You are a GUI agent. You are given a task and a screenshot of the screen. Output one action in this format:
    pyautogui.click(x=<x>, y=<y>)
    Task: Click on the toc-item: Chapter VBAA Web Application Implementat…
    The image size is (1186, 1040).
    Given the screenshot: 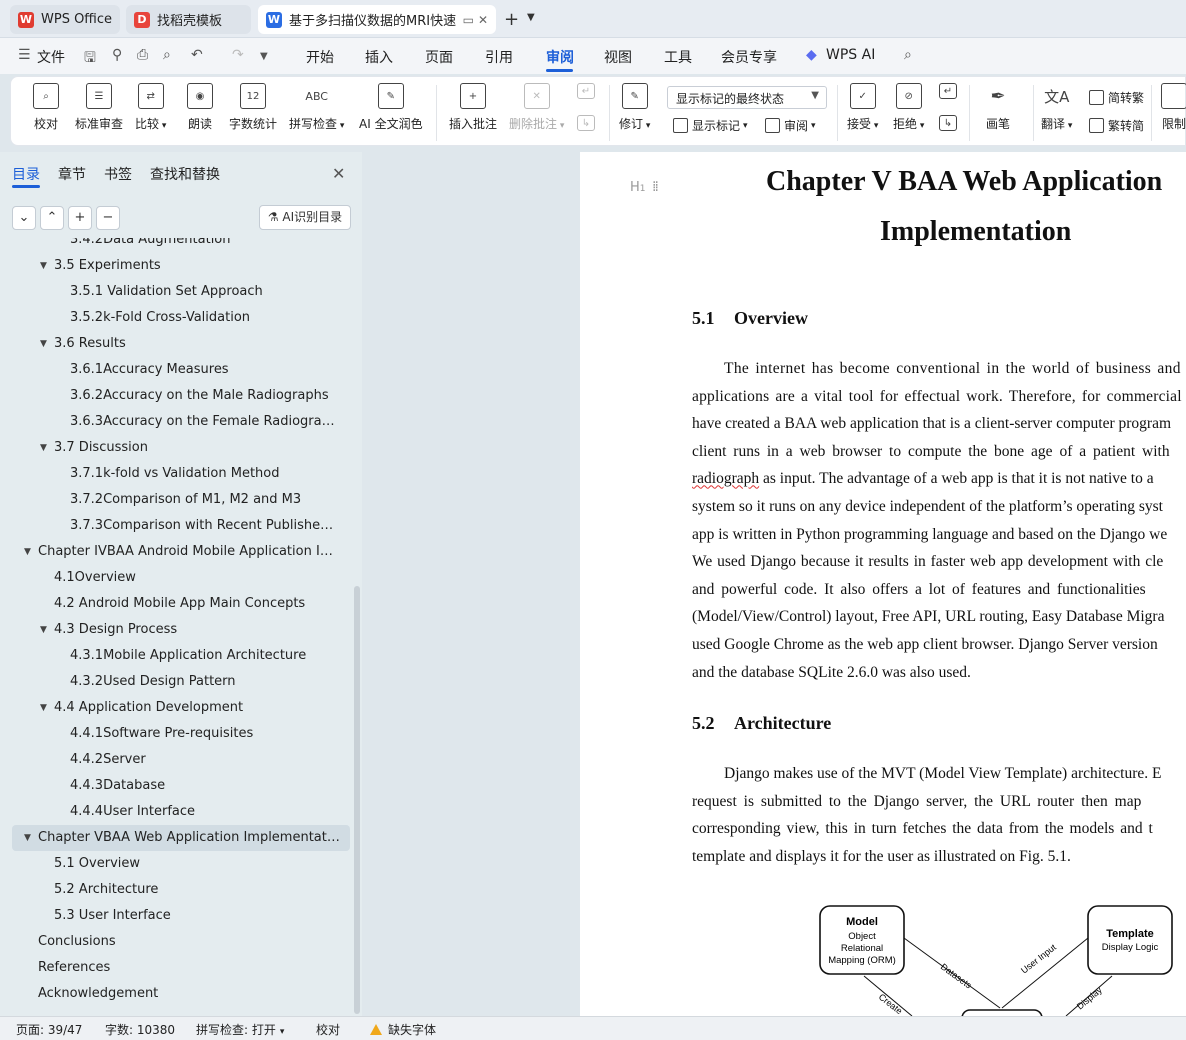 What is the action you would take?
    pyautogui.click(x=189, y=838)
    